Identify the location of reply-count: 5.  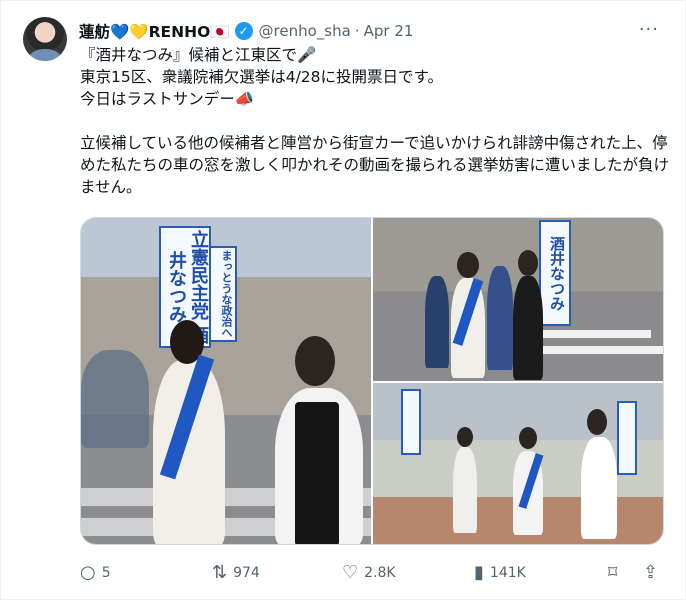
(106, 573).